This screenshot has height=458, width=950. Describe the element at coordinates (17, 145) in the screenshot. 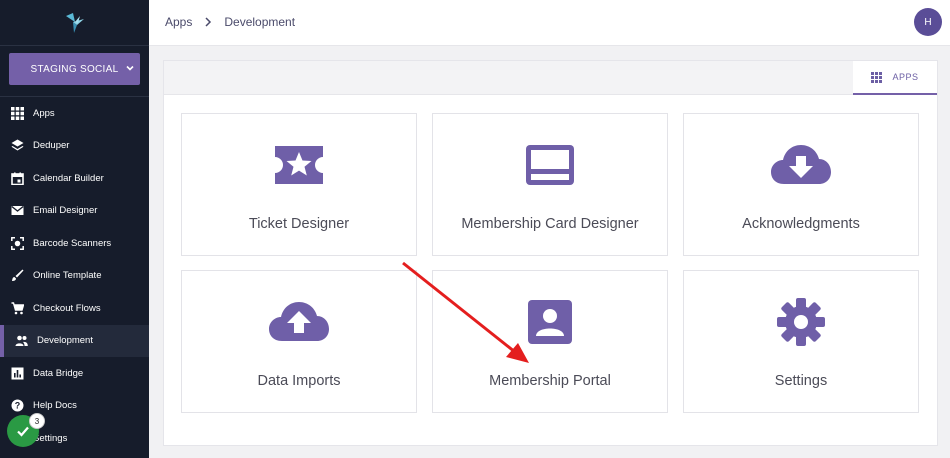

I see `layers-icon` at that location.